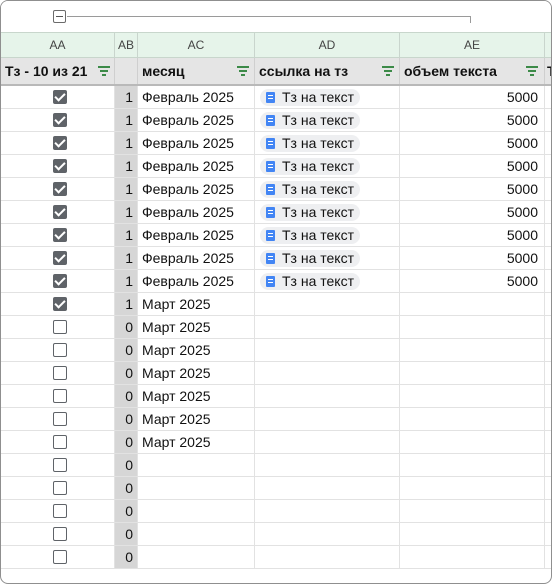 The width and height of the screenshot is (552, 584). I want to click on filter-header-ab, so click(126, 71).